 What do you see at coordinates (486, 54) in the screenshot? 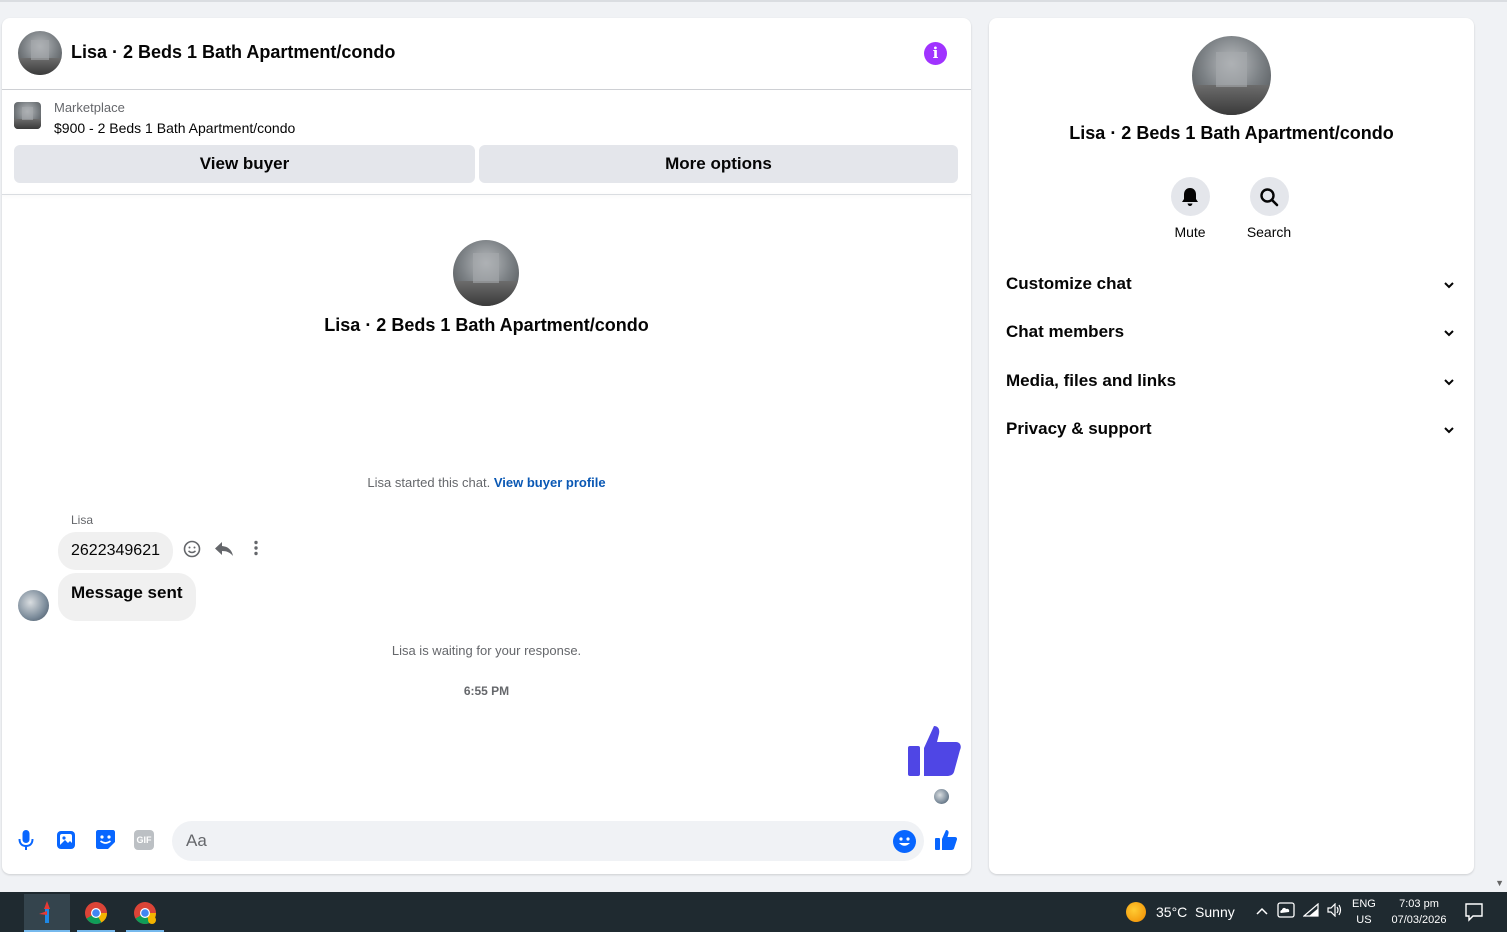
I see `chat-header: Lisa · 2 Beds 1 Bath Apartment/condo i` at bounding box center [486, 54].